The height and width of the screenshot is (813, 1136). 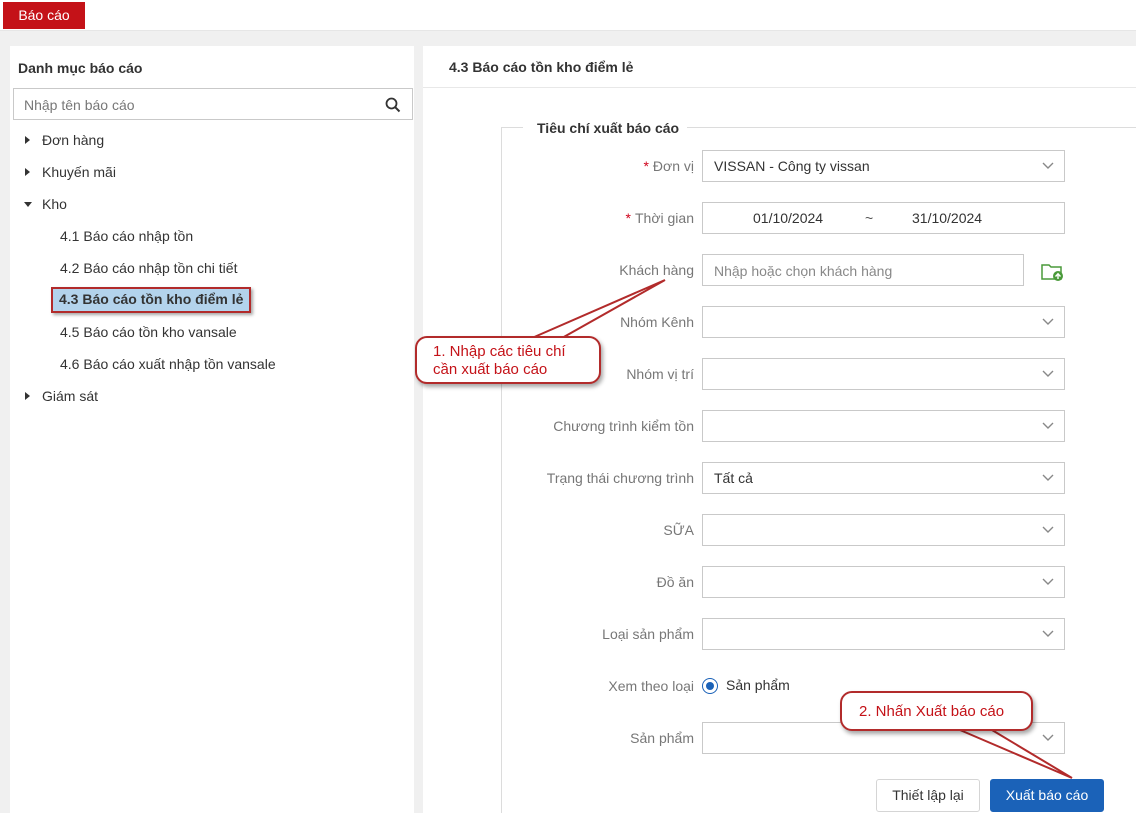 I want to click on date-to: 31/10/2024, so click(x=947, y=218).